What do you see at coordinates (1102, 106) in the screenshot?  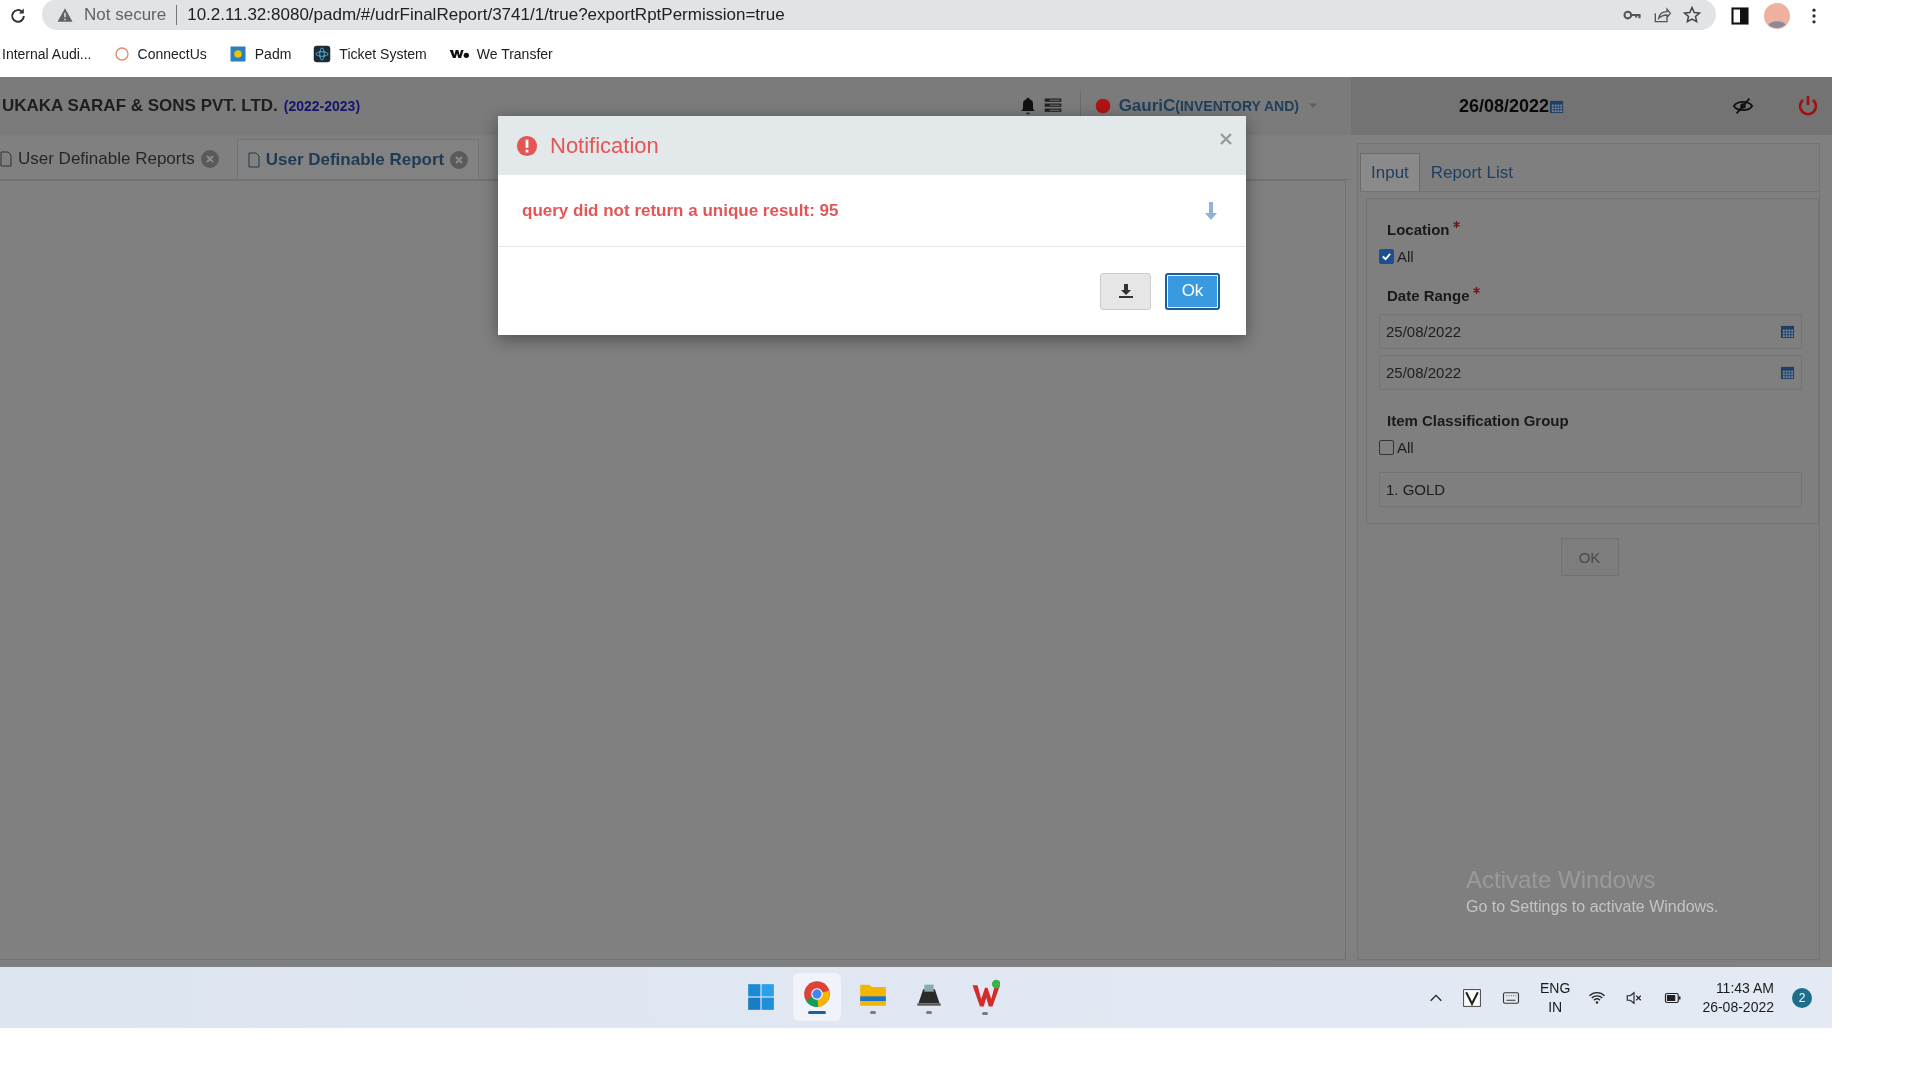 I see `status-dot-icon` at bounding box center [1102, 106].